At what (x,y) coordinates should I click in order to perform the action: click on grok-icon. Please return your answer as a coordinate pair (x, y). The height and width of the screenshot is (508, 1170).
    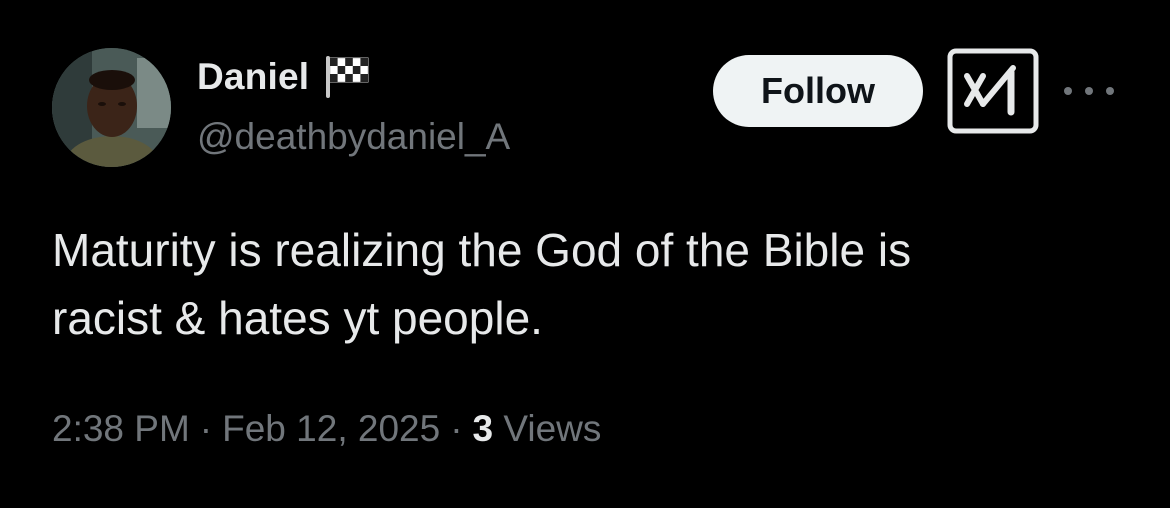
    Looking at the image, I should click on (993, 91).